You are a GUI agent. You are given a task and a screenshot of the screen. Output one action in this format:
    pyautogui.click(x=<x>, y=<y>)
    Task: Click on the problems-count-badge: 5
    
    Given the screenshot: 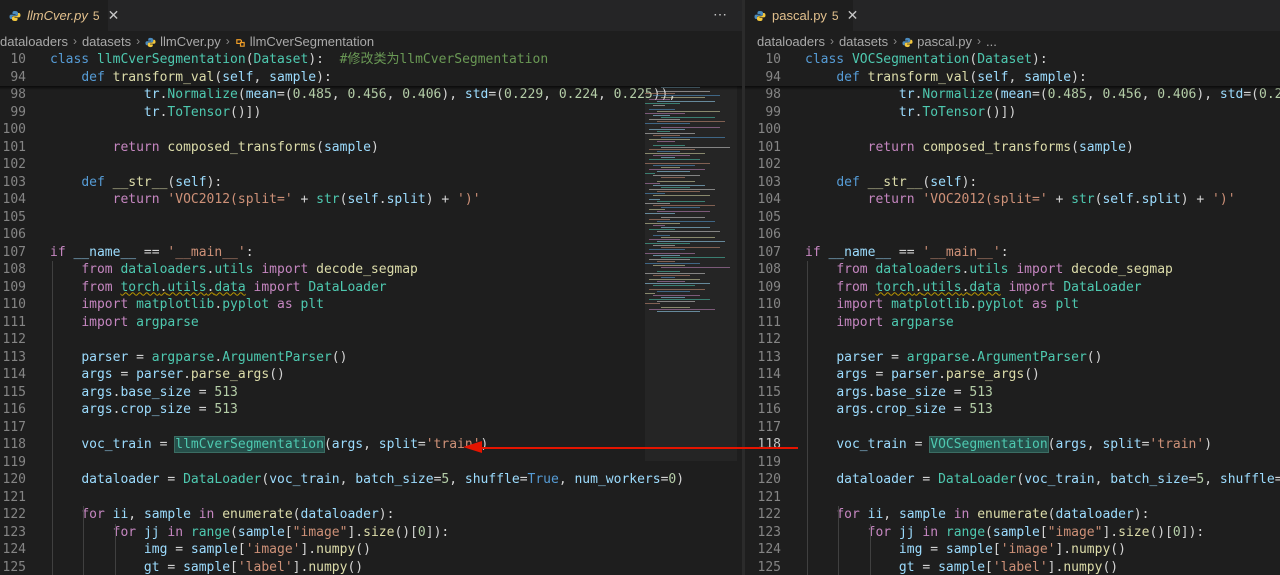 What is the action you would take?
    pyautogui.click(x=835, y=15)
    